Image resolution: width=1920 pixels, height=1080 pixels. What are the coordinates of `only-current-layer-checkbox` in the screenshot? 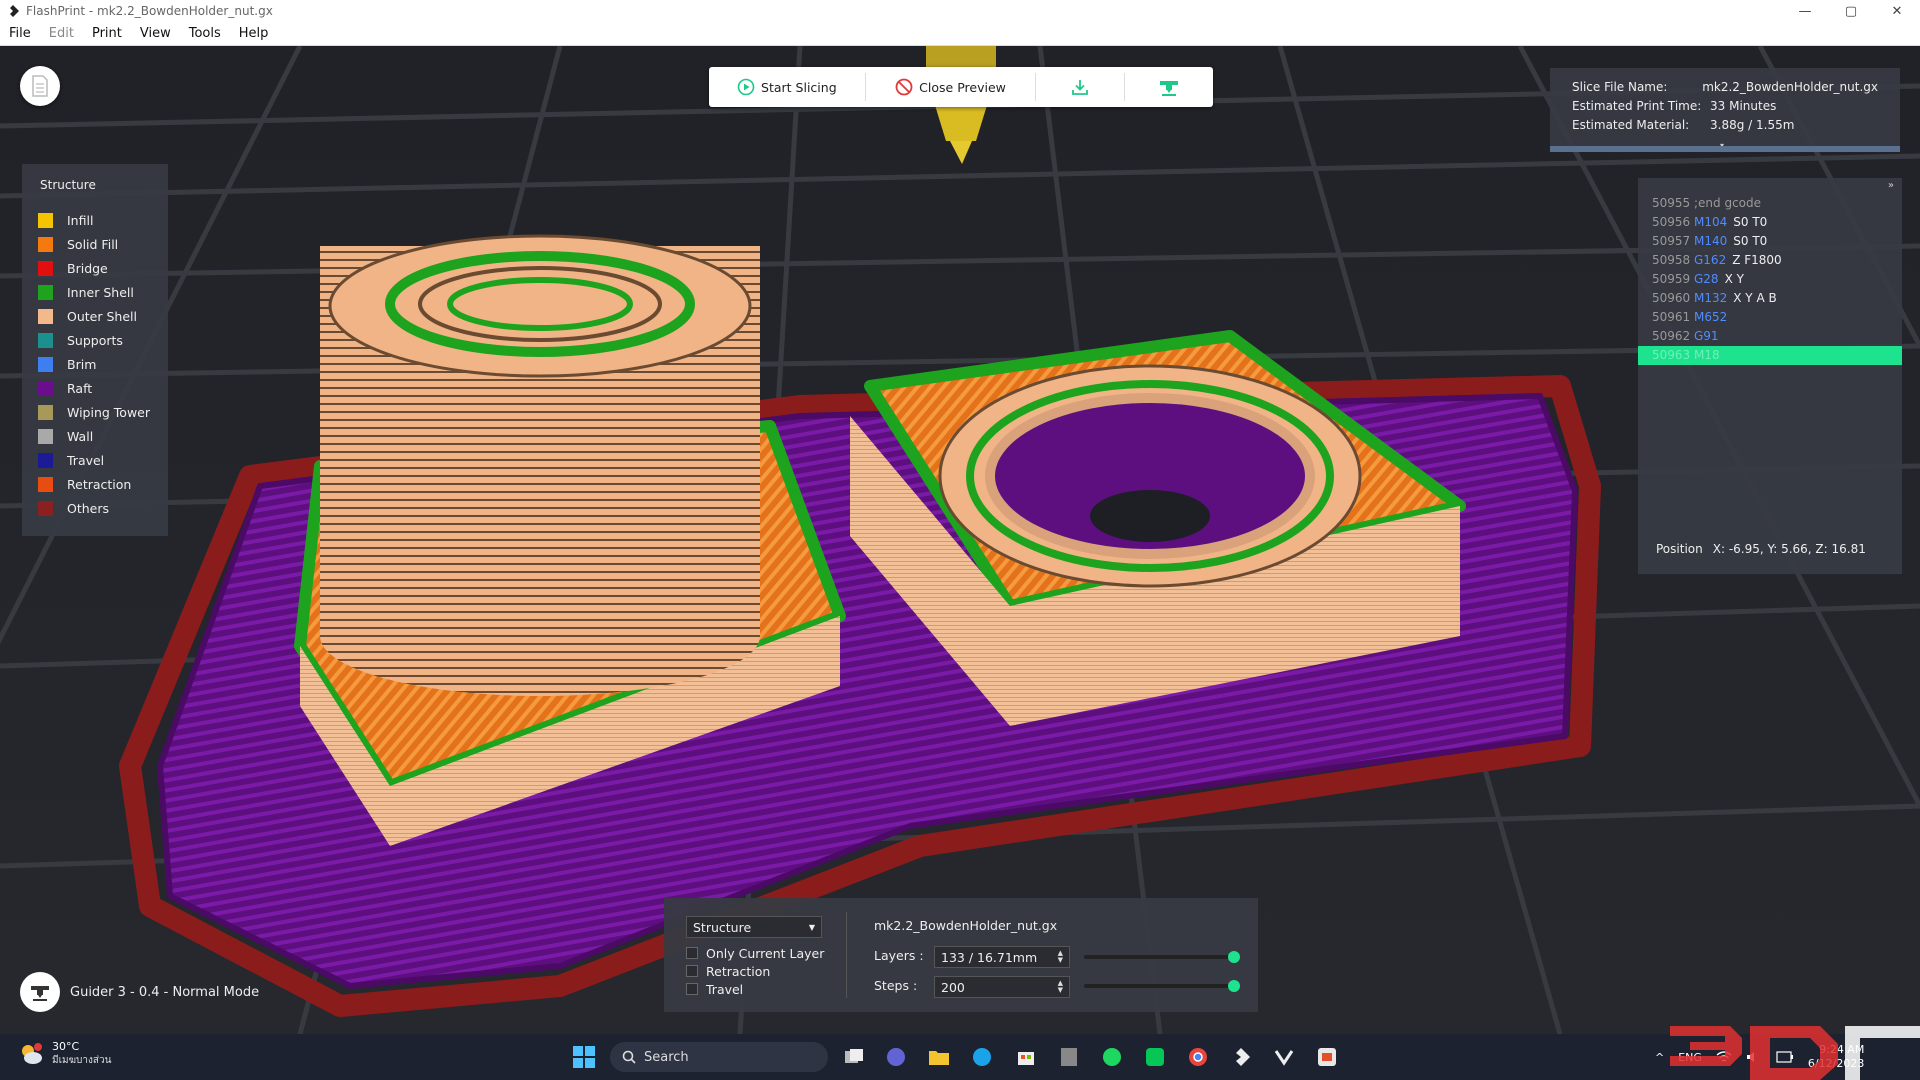 It's located at (692, 953).